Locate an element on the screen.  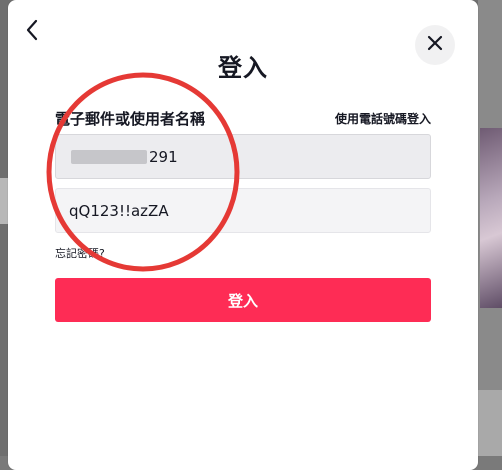
forgot-password-link: 忘記密碼? is located at coordinates (80, 253).